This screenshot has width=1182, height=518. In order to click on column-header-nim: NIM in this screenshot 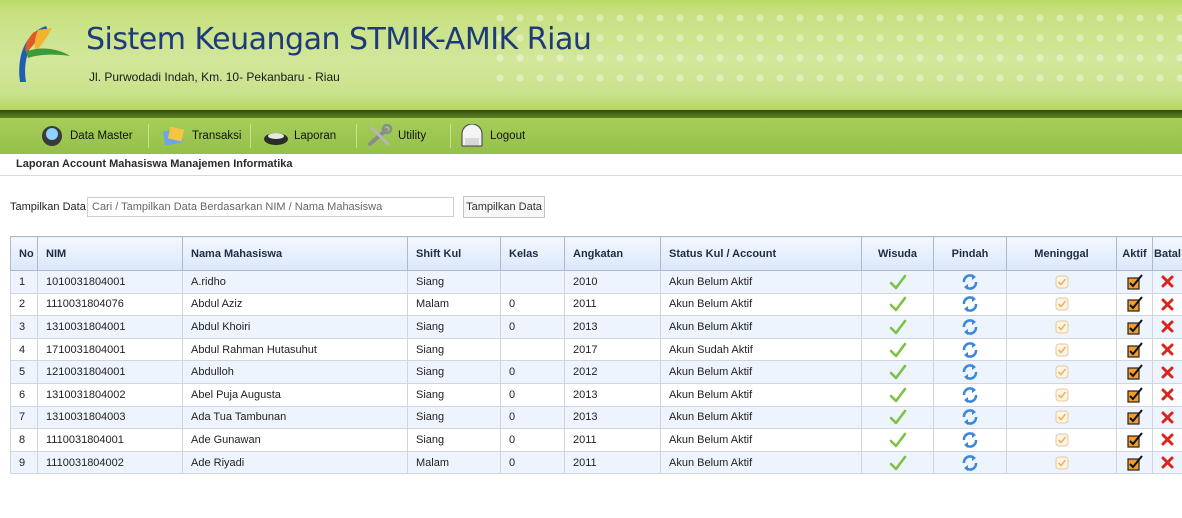, I will do `click(110, 253)`.